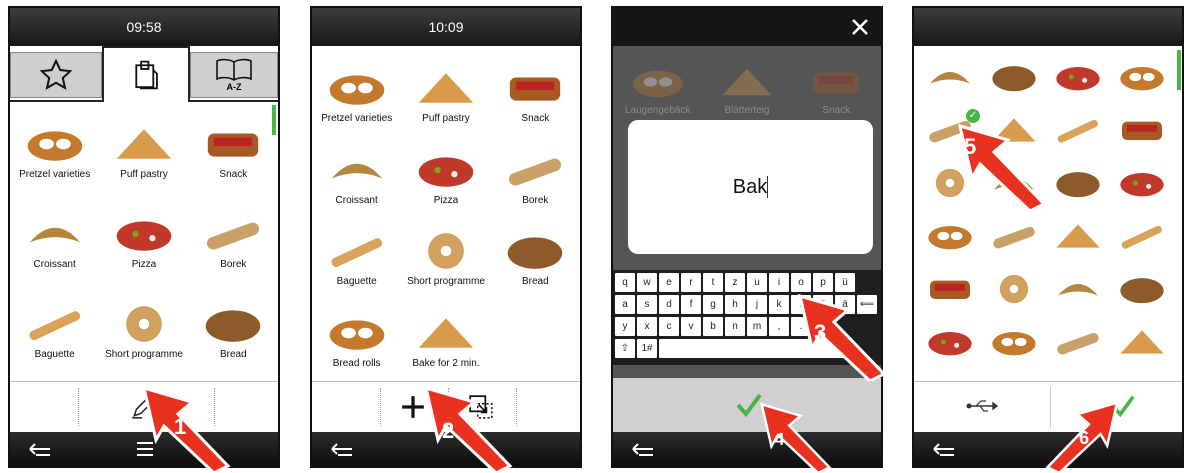 The height and width of the screenshot is (473, 1184). Describe the element at coordinates (735, 282) in the screenshot. I see `keyboard-key: z` at that location.